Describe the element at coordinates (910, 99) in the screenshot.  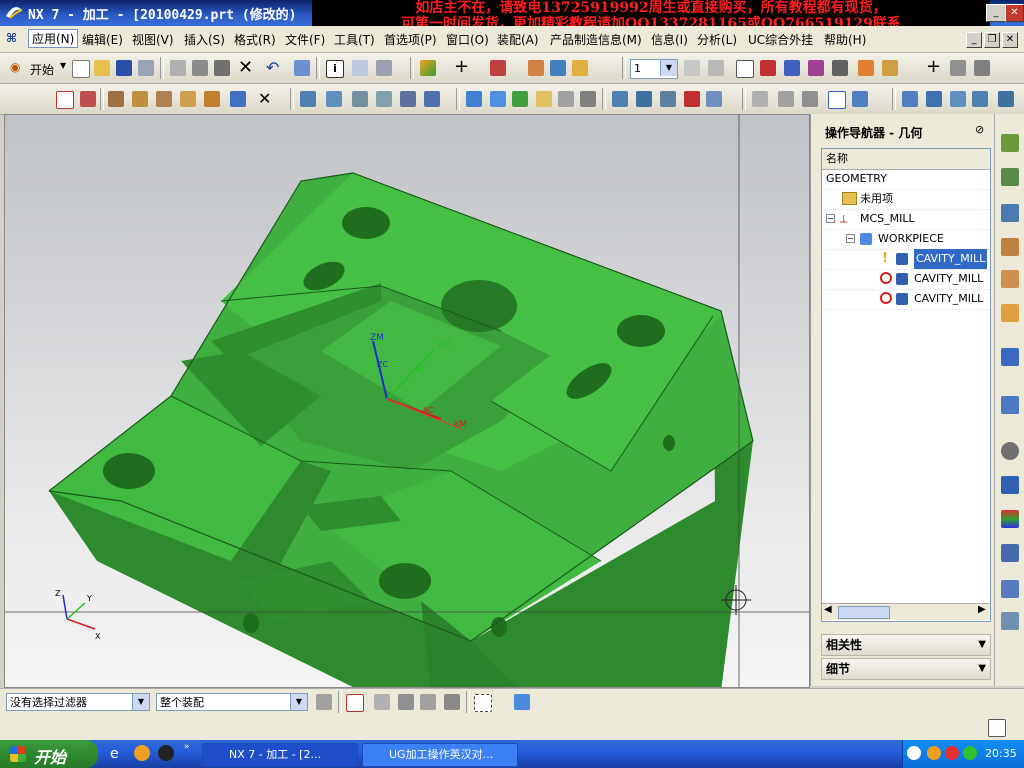
I see `orient-view-icon` at that location.